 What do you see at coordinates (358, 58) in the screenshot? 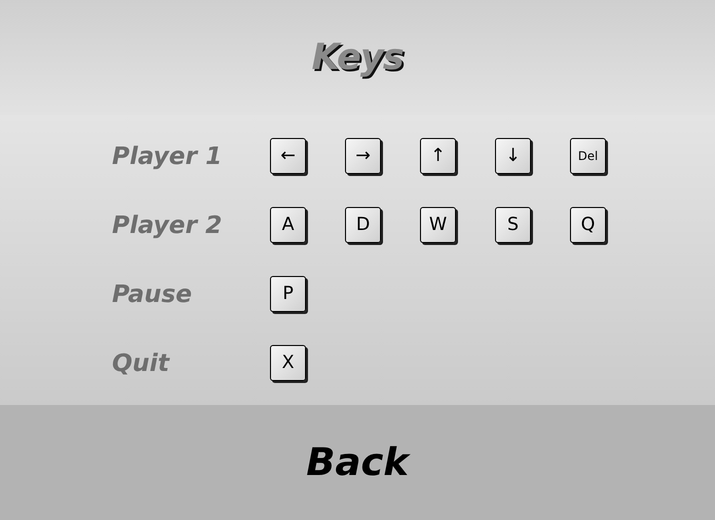
I see `screen-title: Keys` at bounding box center [358, 58].